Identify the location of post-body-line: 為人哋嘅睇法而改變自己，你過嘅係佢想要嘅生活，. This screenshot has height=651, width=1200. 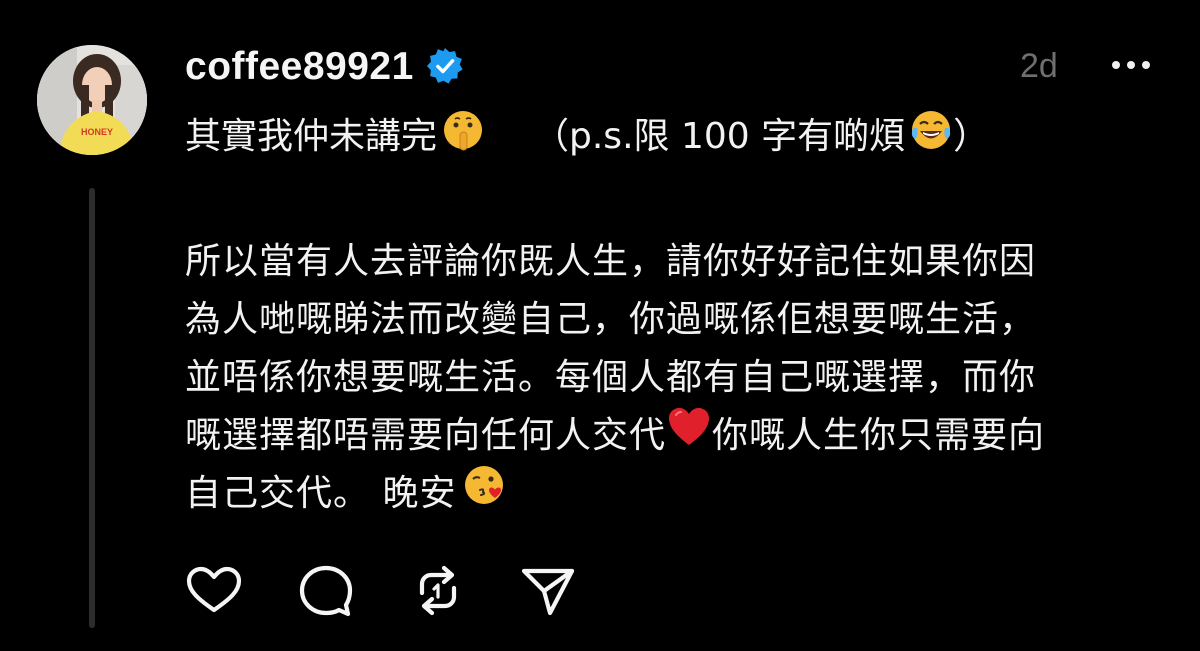
(611, 319).